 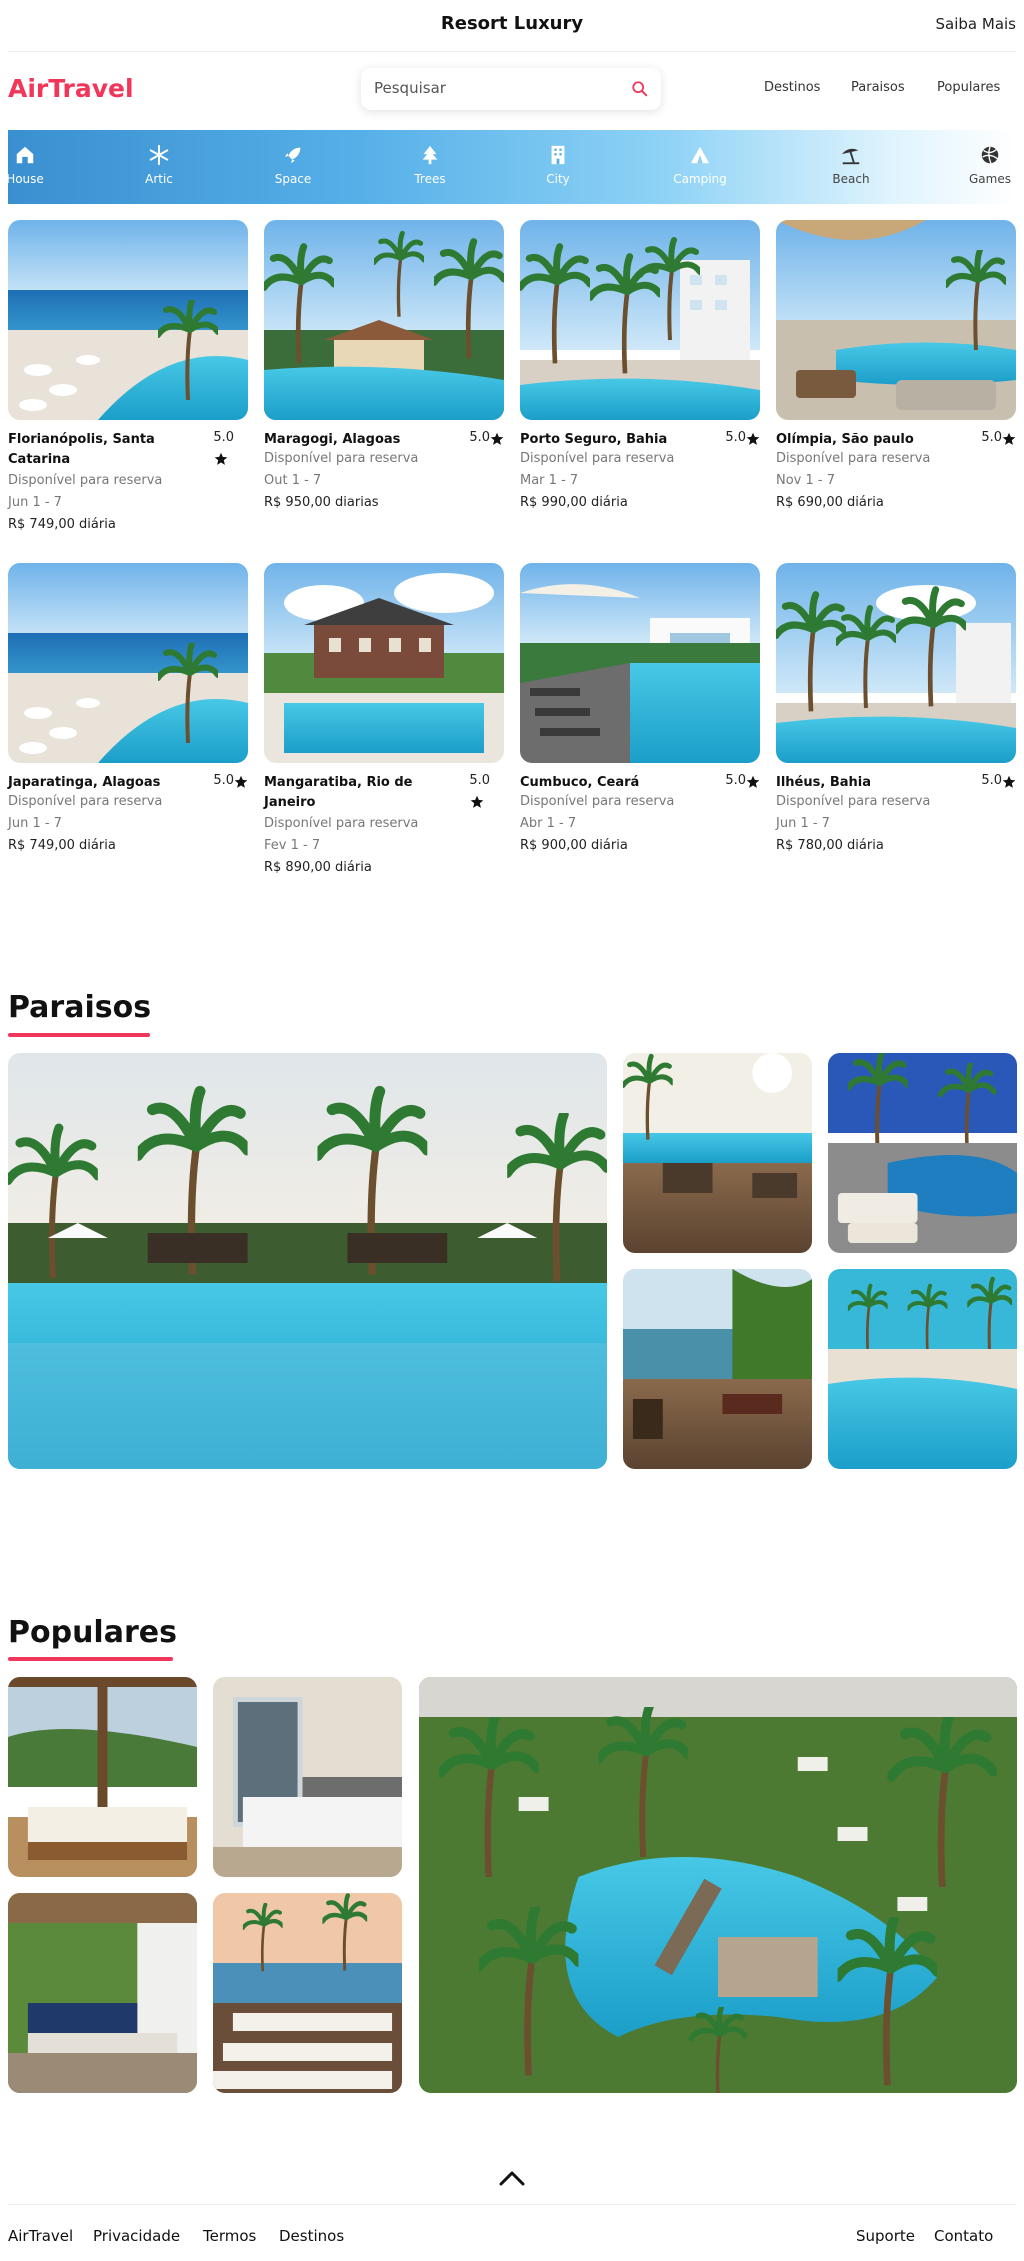 What do you see at coordinates (700, 165) in the screenshot?
I see `category-camping: Camping` at bounding box center [700, 165].